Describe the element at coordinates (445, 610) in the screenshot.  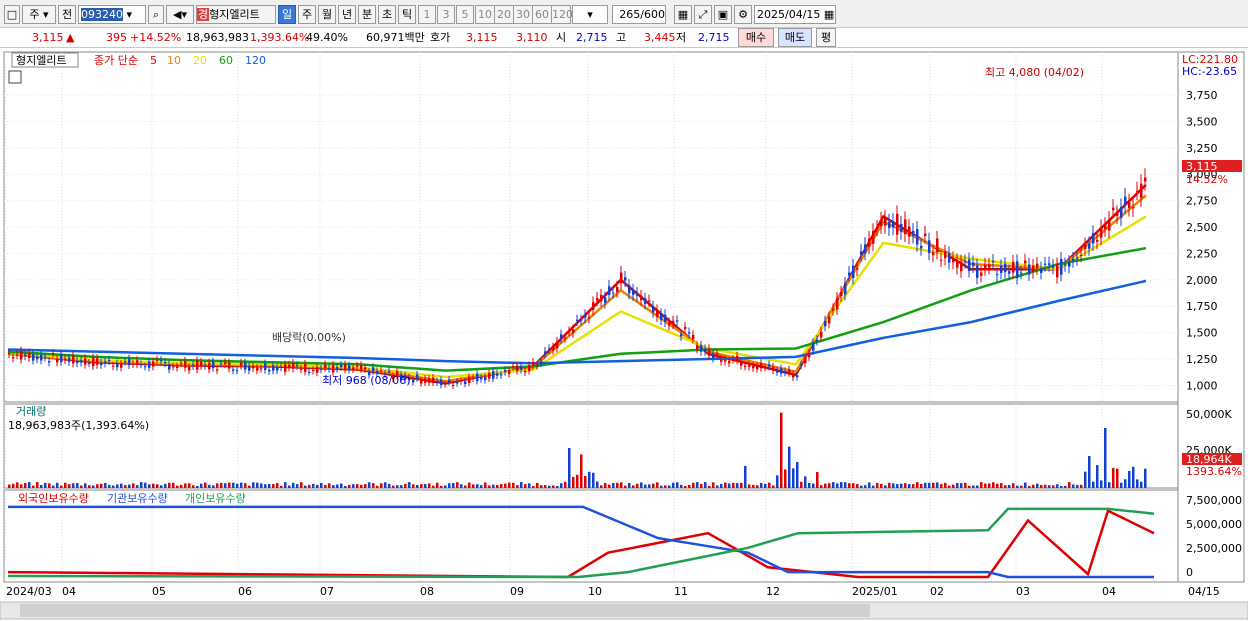
I see `scroll-thumb` at that location.